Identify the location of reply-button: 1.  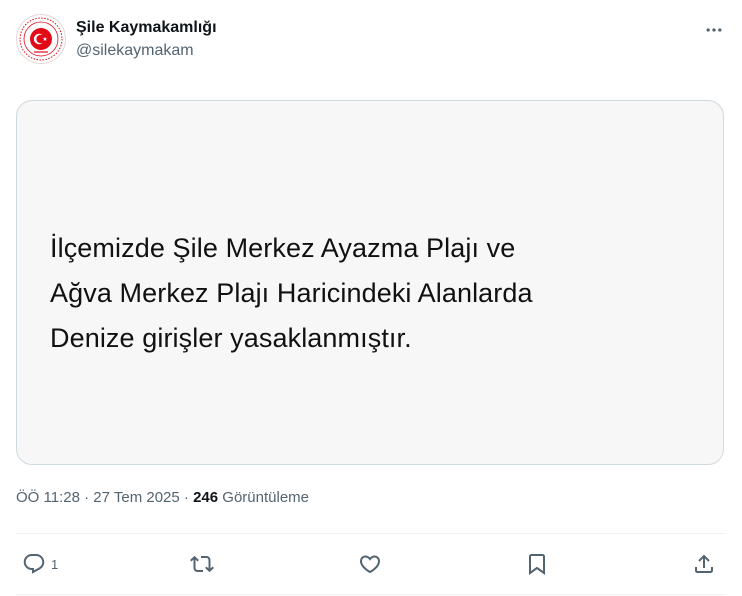
(40, 564).